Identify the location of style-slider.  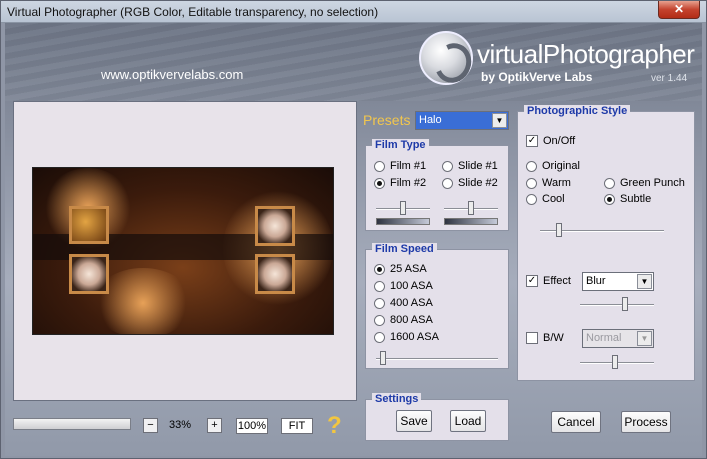
(602, 230).